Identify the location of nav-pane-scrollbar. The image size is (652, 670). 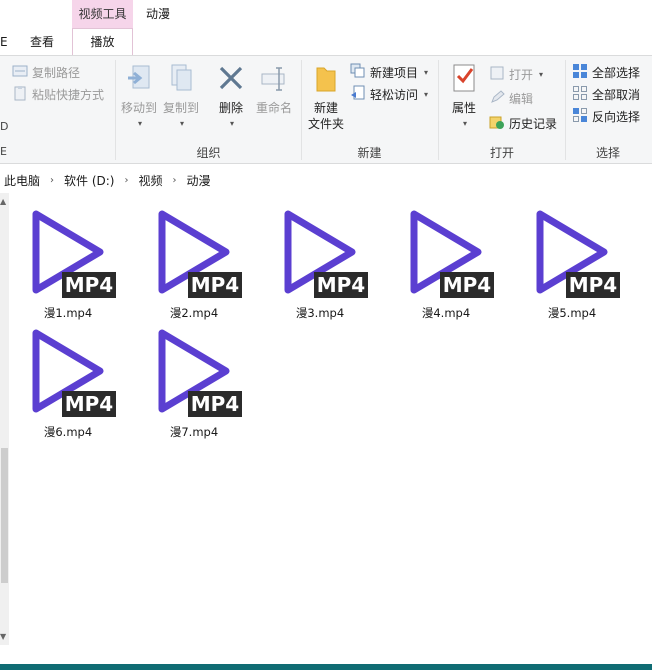
(4, 419).